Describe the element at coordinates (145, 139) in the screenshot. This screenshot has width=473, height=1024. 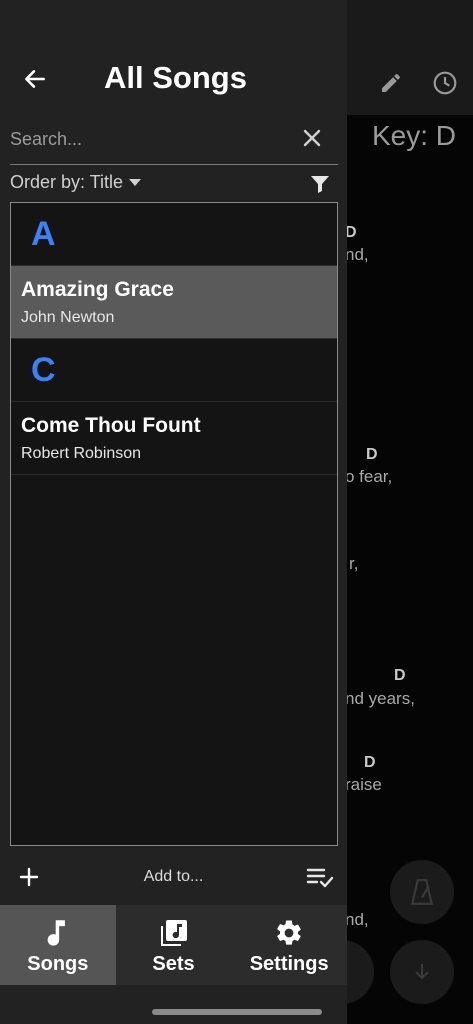
I see `search-input` at that location.